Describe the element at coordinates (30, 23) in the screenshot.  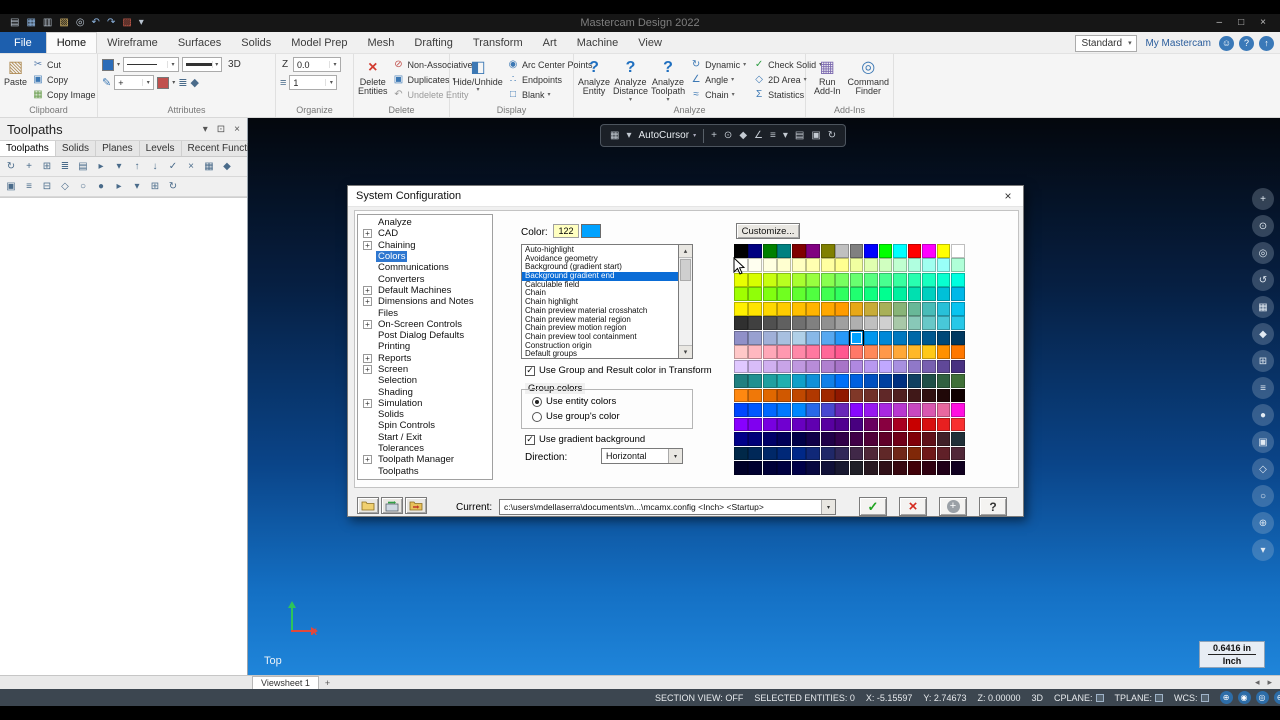
I see `save-icon: ▦` at that location.